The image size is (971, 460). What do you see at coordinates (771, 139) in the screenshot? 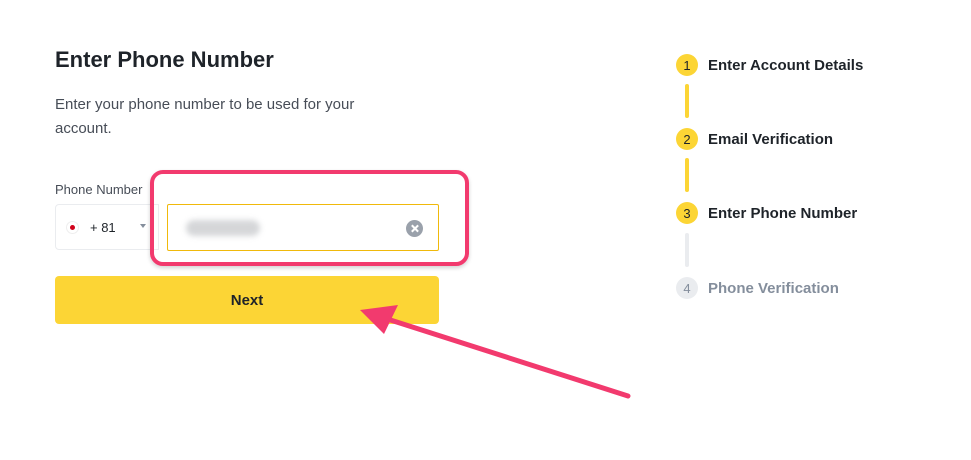
I see `step-label: Email Verification` at bounding box center [771, 139].